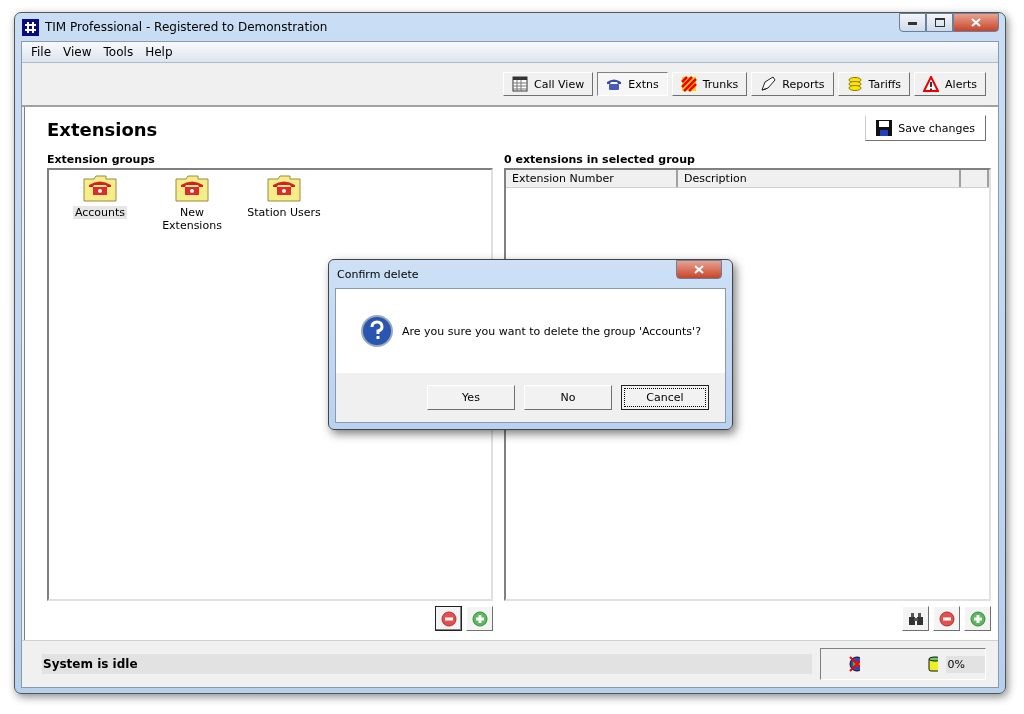 The image size is (1024, 714). What do you see at coordinates (377, 331) in the screenshot?
I see `question-icon` at bounding box center [377, 331].